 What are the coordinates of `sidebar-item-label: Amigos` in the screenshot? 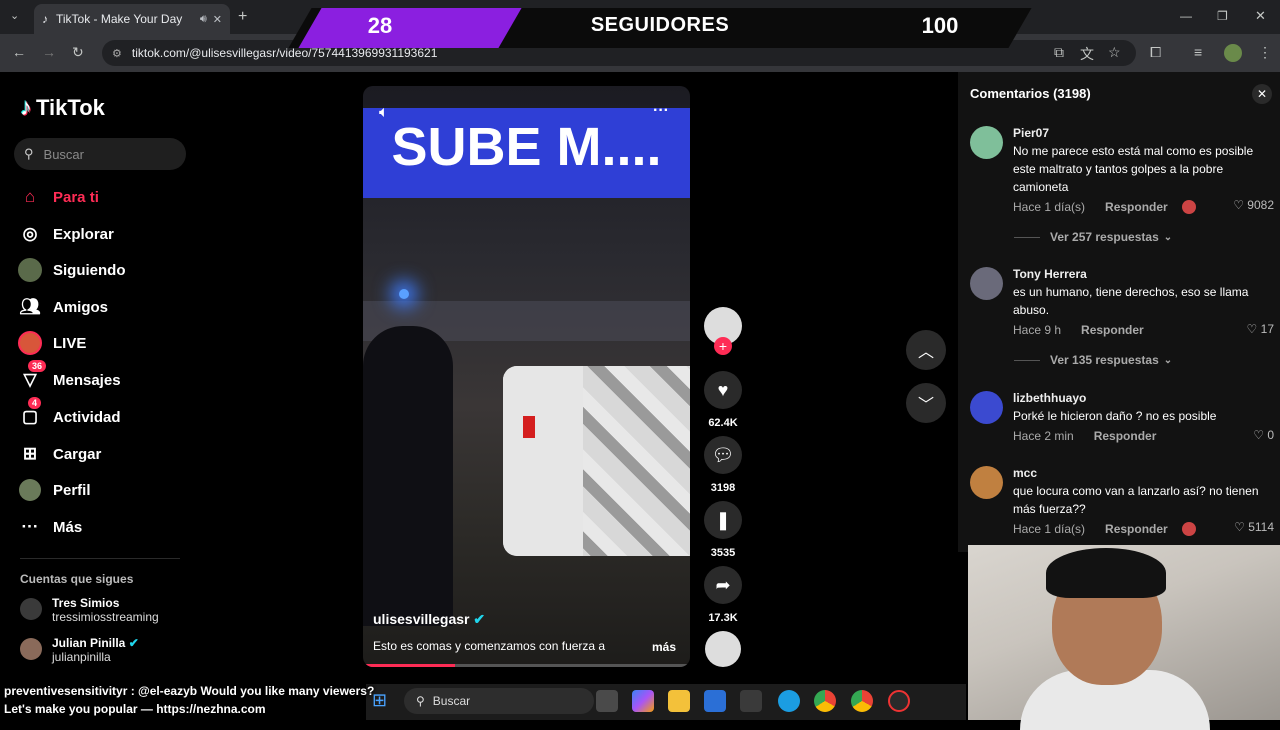 It's located at (81, 307).